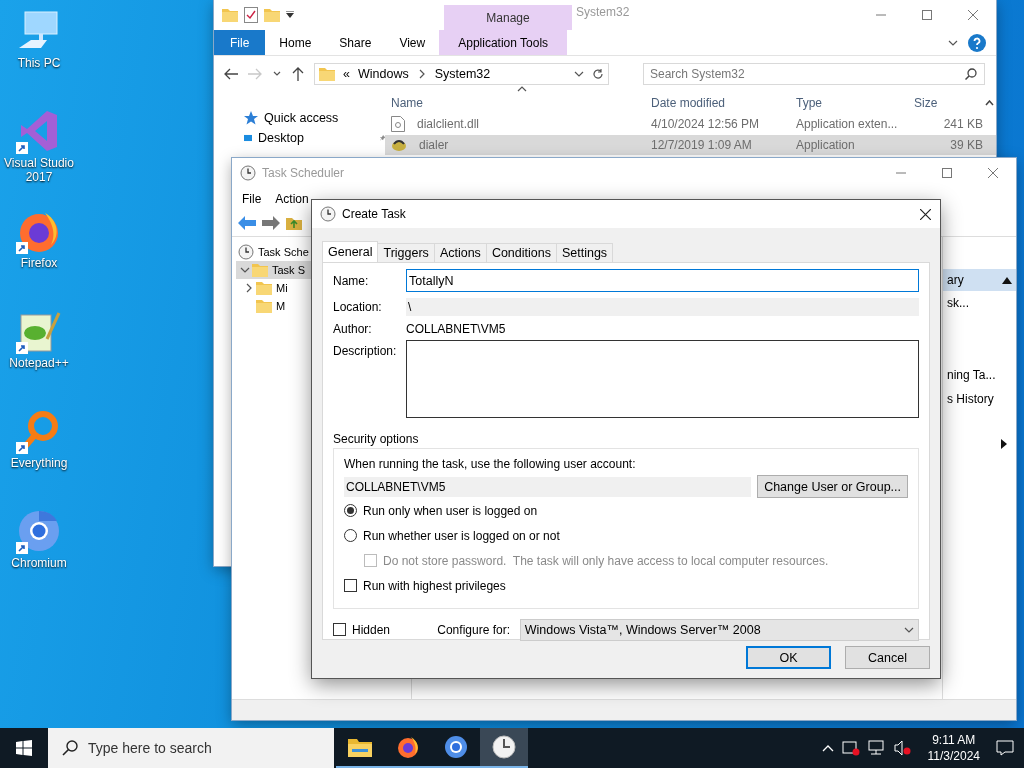 The image size is (1024, 768). Describe the element at coordinates (474, 629) in the screenshot. I see `field-label: Configure for:` at that location.